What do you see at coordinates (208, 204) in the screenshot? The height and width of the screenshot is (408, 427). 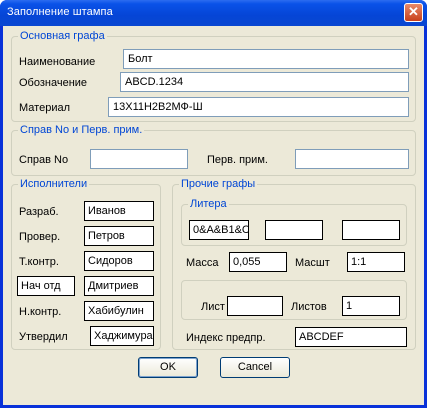 I see `litera-group-title: Литера` at bounding box center [208, 204].